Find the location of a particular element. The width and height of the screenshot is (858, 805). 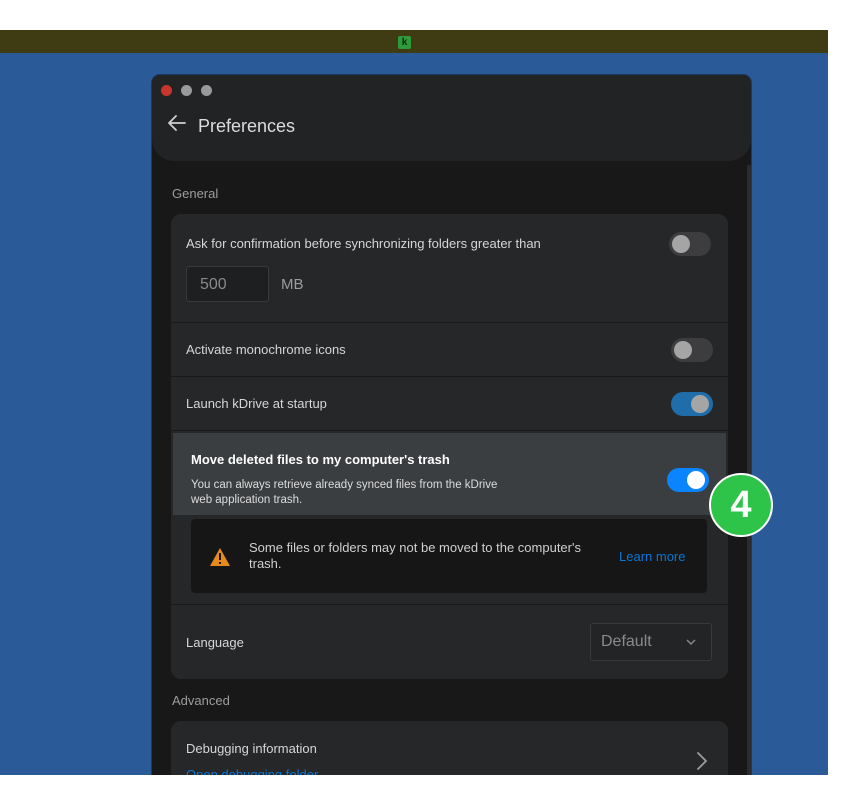

monochrome-icons-label: Activate monochrome icons is located at coordinates (266, 349).